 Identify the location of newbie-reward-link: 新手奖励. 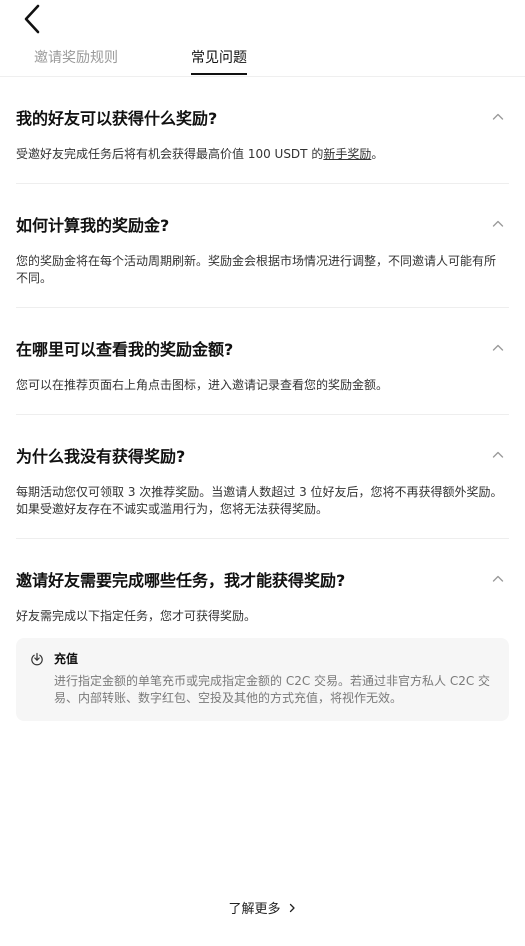
(347, 154).